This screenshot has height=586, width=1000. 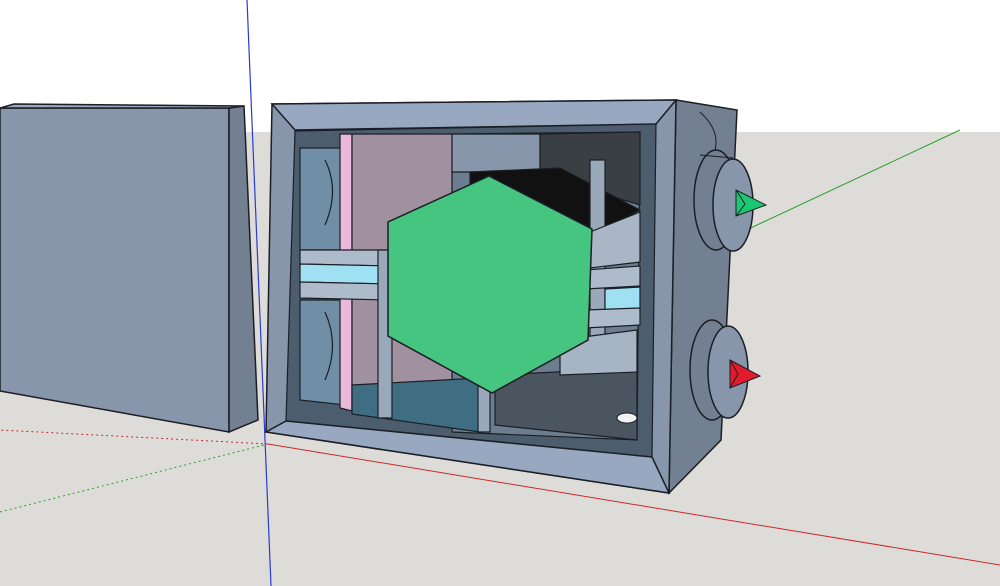 I want to click on removed-front-panel, so click(x=129, y=268).